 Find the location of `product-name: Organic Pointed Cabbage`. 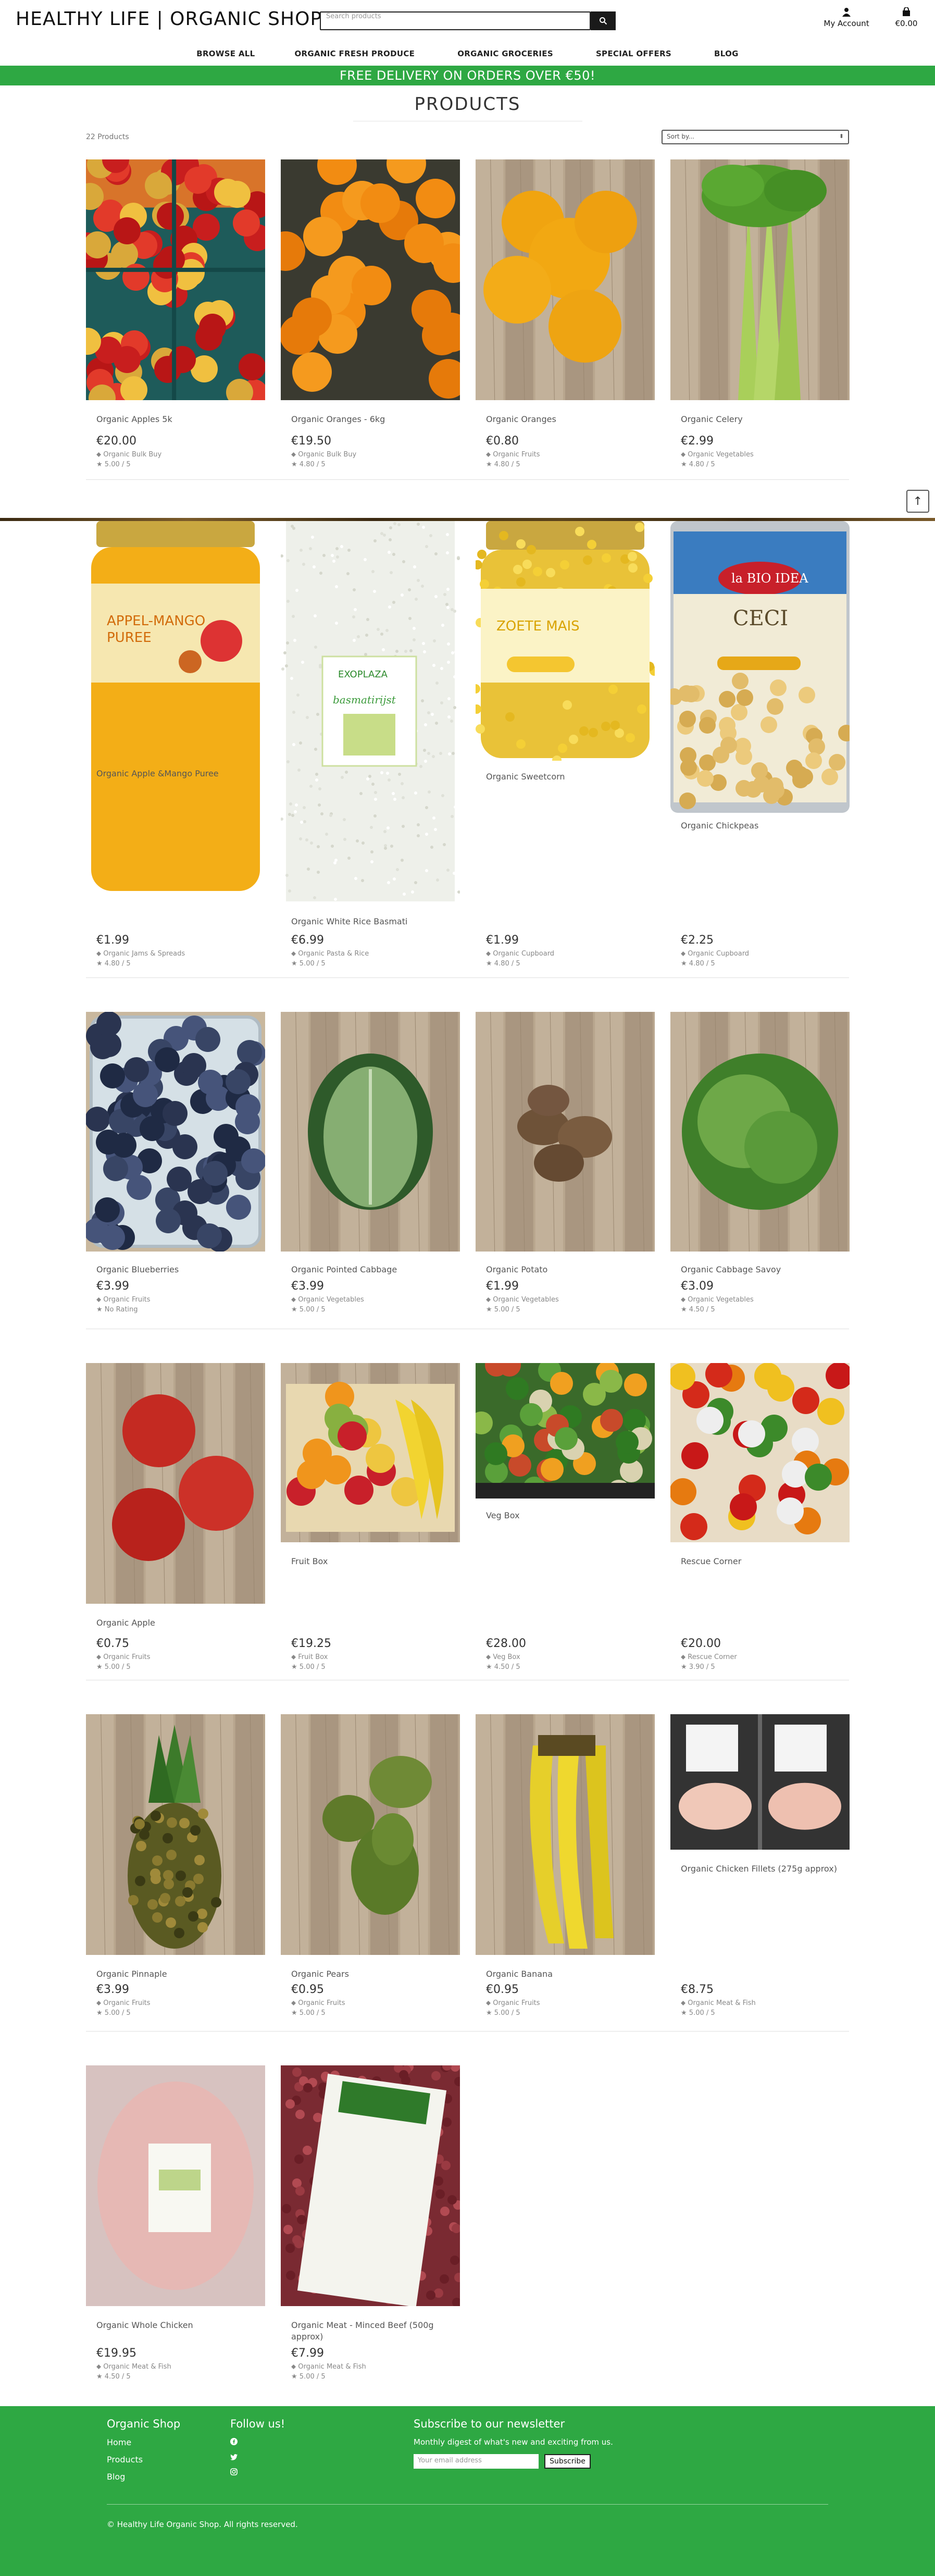

product-name: Organic Pointed Cabbage is located at coordinates (370, 1269).